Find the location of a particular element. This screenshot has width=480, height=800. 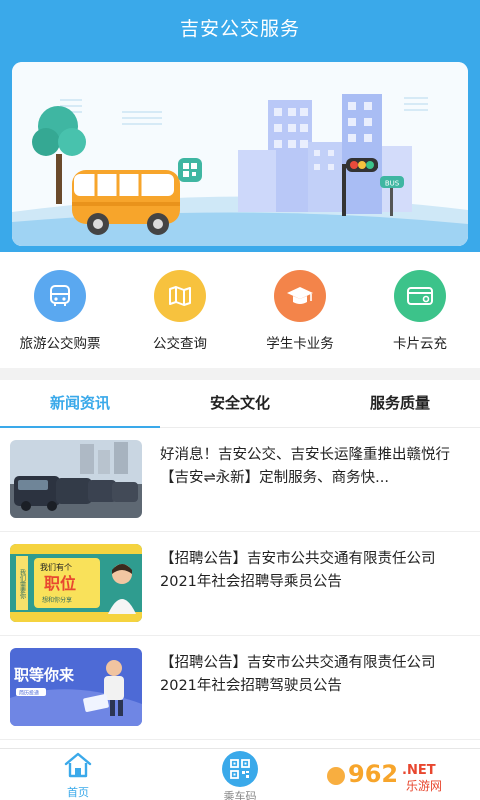

graduation-cap-icon is located at coordinates (300, 296).